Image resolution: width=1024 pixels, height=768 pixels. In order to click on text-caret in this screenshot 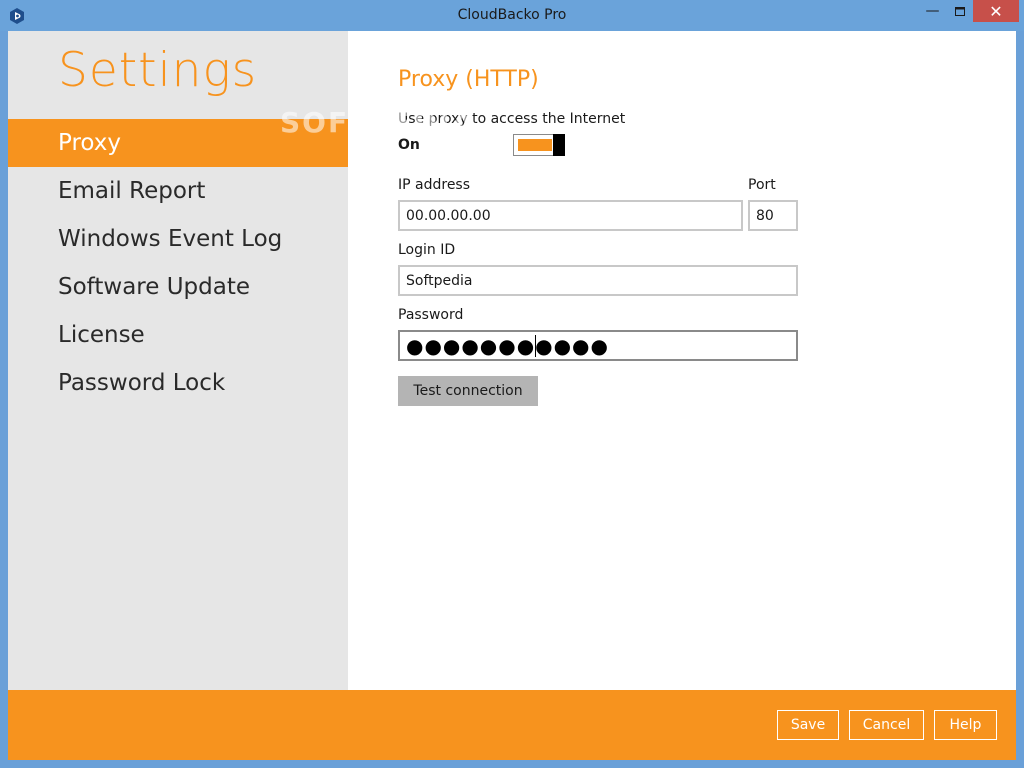, I will do `click(535, 346)`.